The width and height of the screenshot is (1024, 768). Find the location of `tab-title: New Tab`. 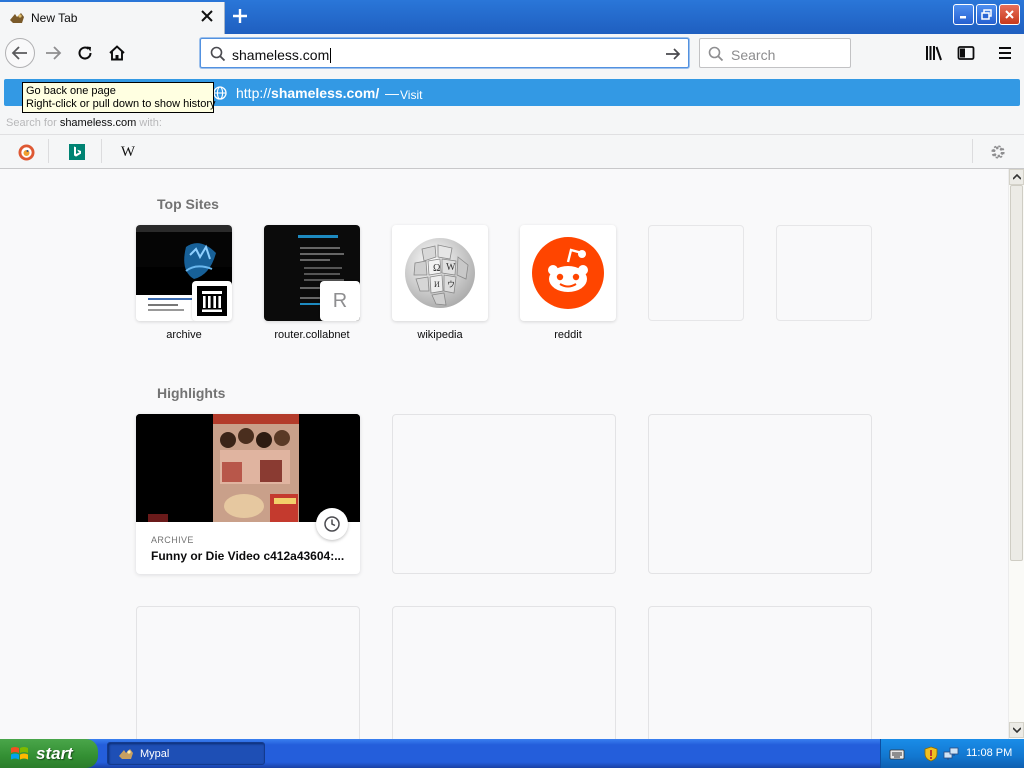

tab-title: New Tab is located at coordinates (54, 18).